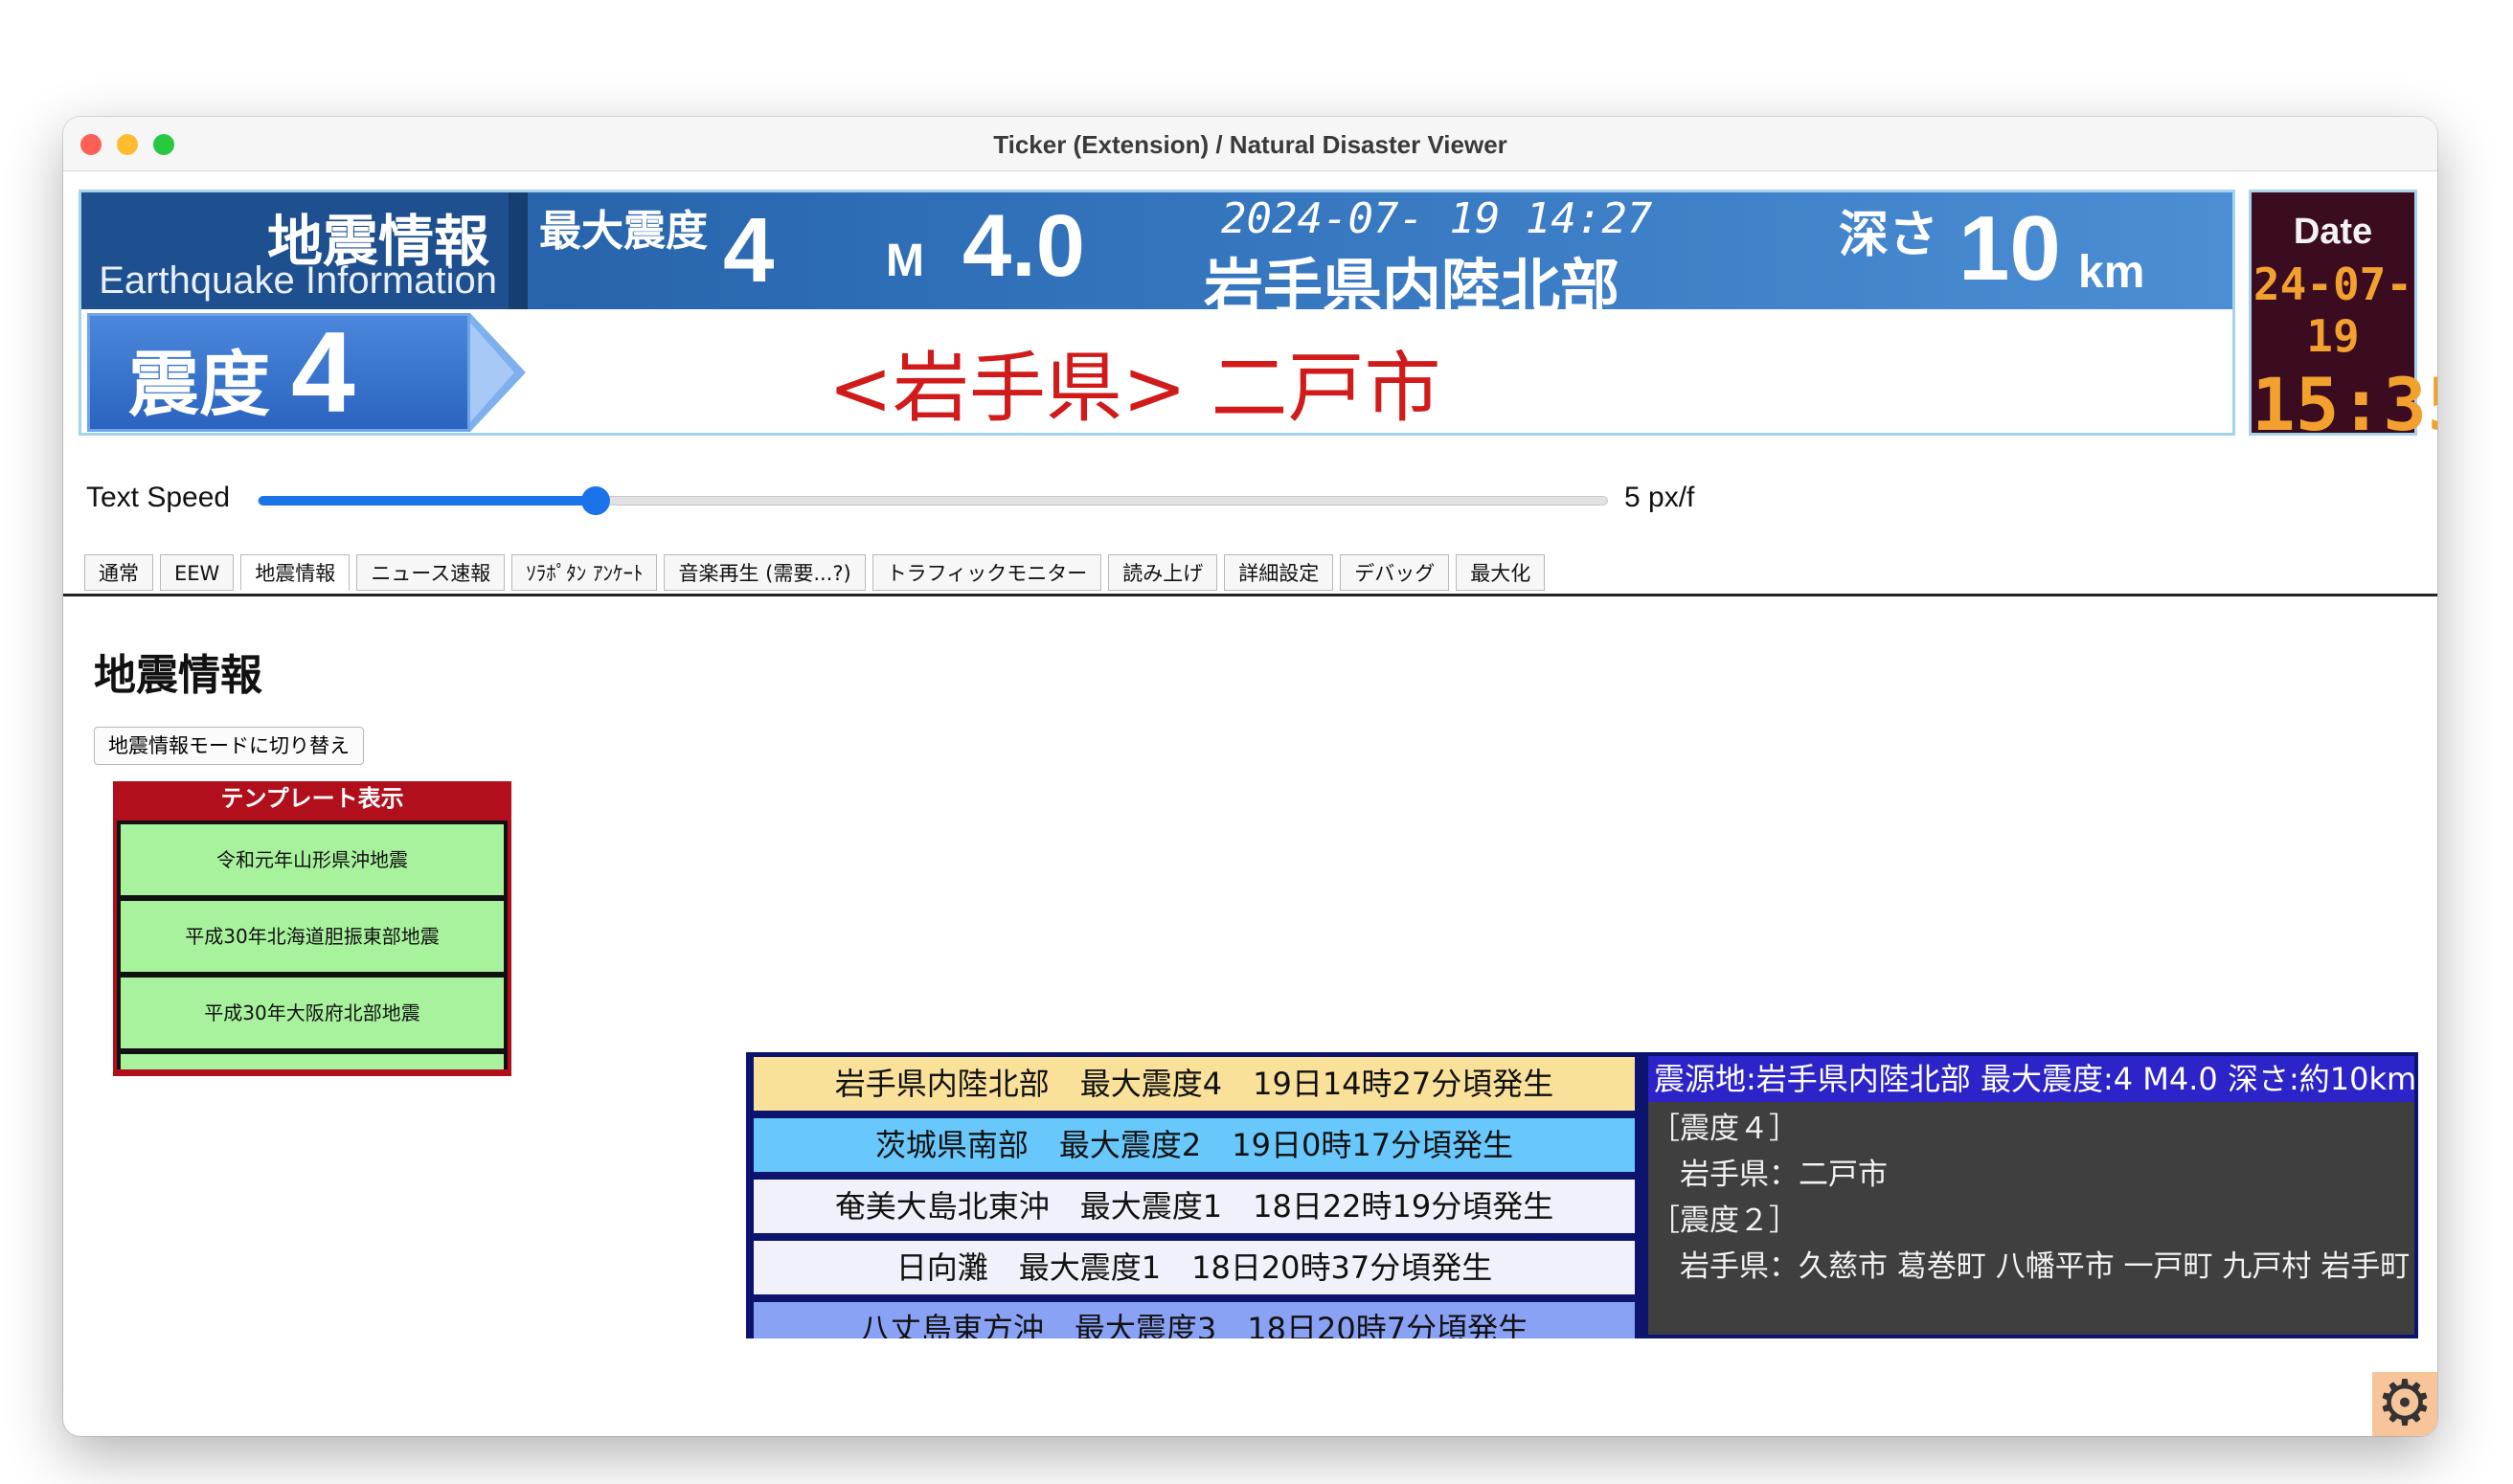 This screenshot has width=2513, height=1484. Describe the element at coordinates (765, 572) in the screenshot. I see `tab-music-playback: 音楽再生 (需要...?)` at that location.